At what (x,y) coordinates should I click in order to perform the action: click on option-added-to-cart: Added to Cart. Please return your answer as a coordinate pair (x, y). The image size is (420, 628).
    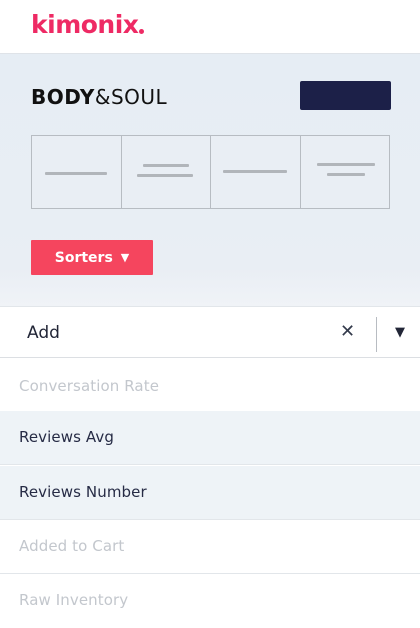
    Looking at the image, I should click on (210, 547).